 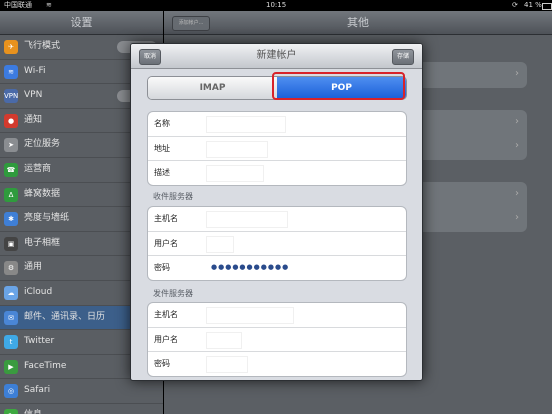 I want to click on sidebar-item-label: 通知, so click(x=33, y=119).